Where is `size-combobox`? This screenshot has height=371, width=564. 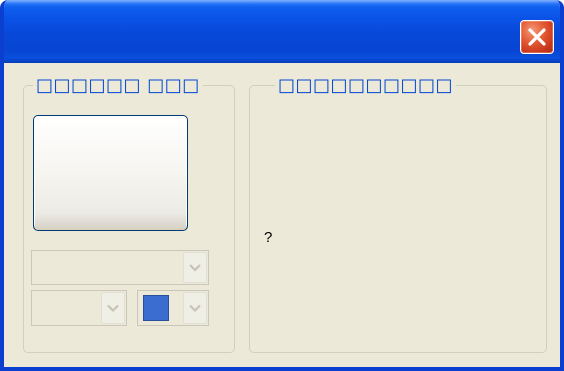
size-combobox is located at coordinates (79, 308).